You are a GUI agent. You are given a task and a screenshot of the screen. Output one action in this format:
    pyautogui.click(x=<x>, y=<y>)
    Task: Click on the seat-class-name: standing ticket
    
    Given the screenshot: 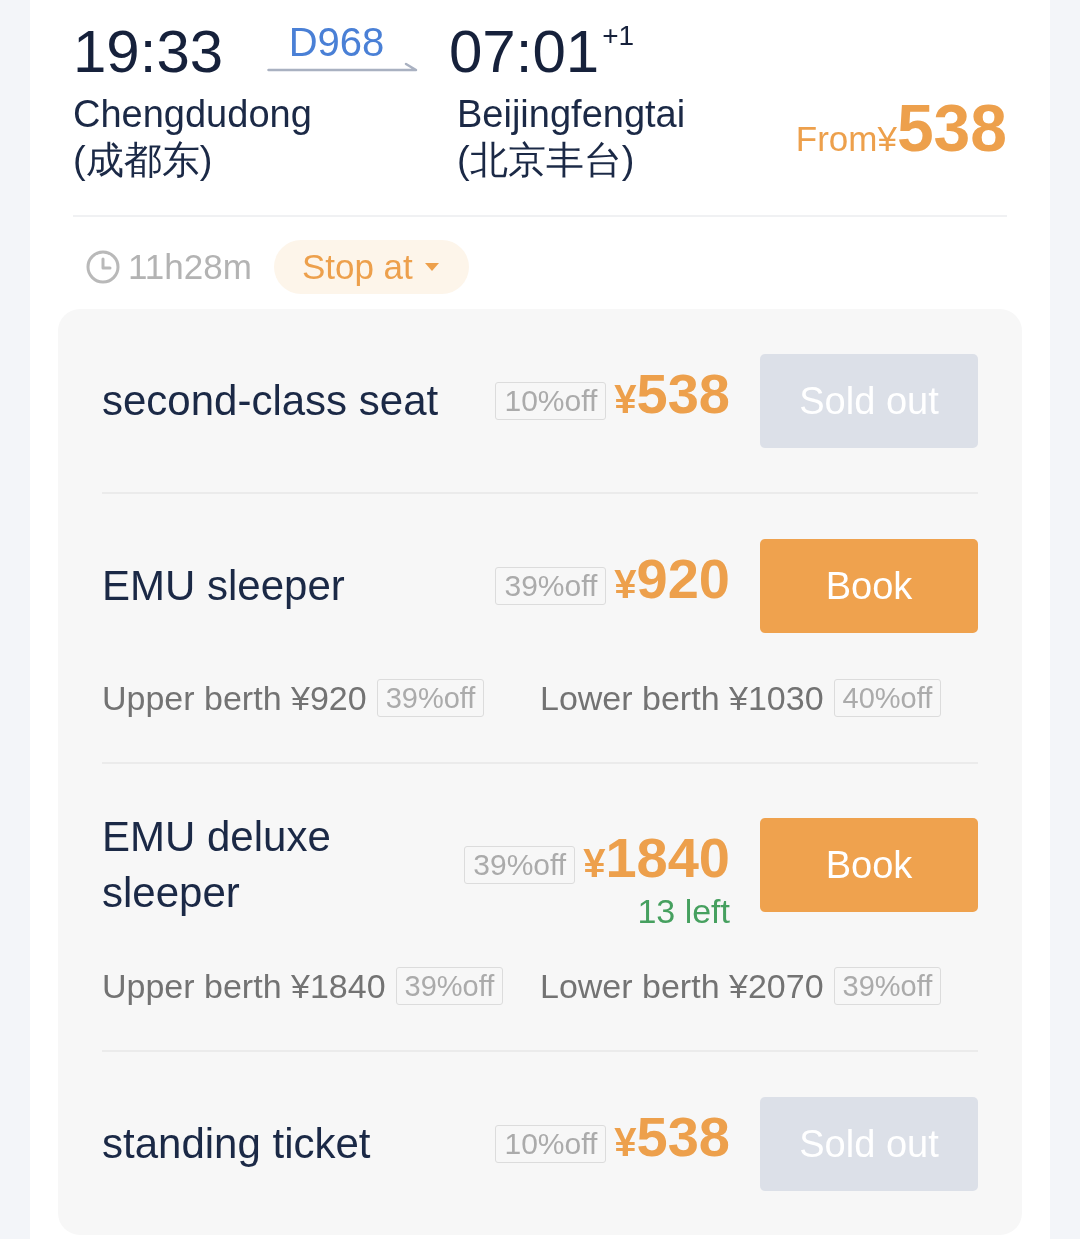 What is the action you would take?
    pyautogui.click(x=236, y=1143)
    